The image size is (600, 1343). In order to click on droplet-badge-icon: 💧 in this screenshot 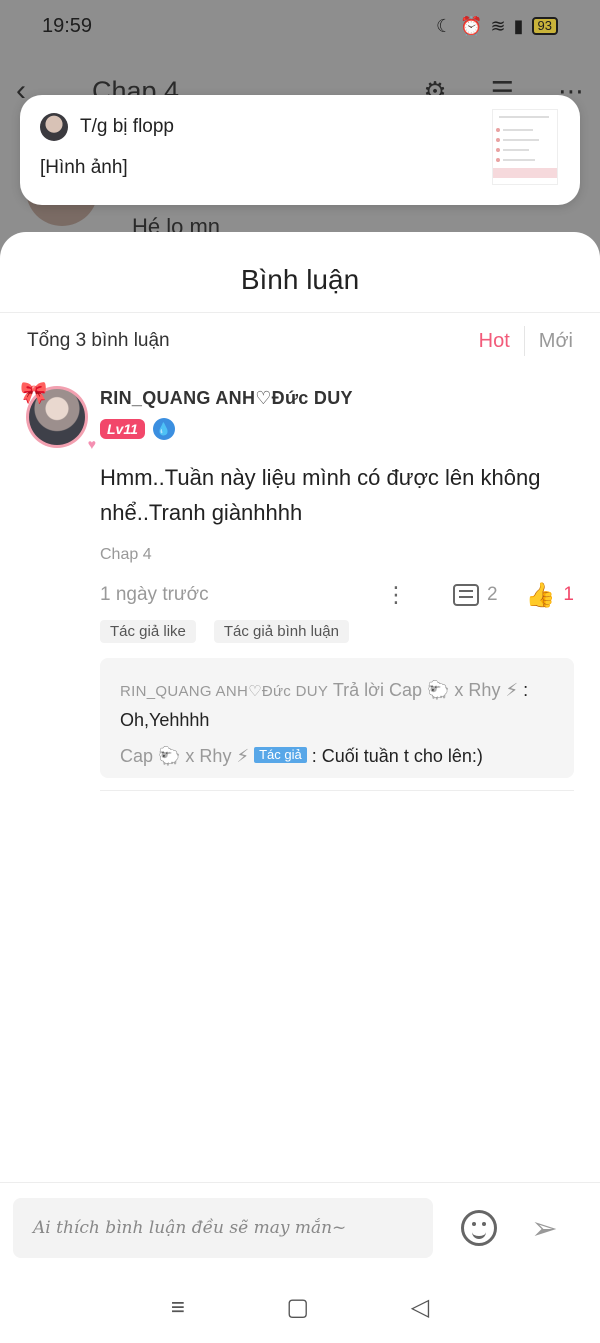, I will do `click(163, 429)`.